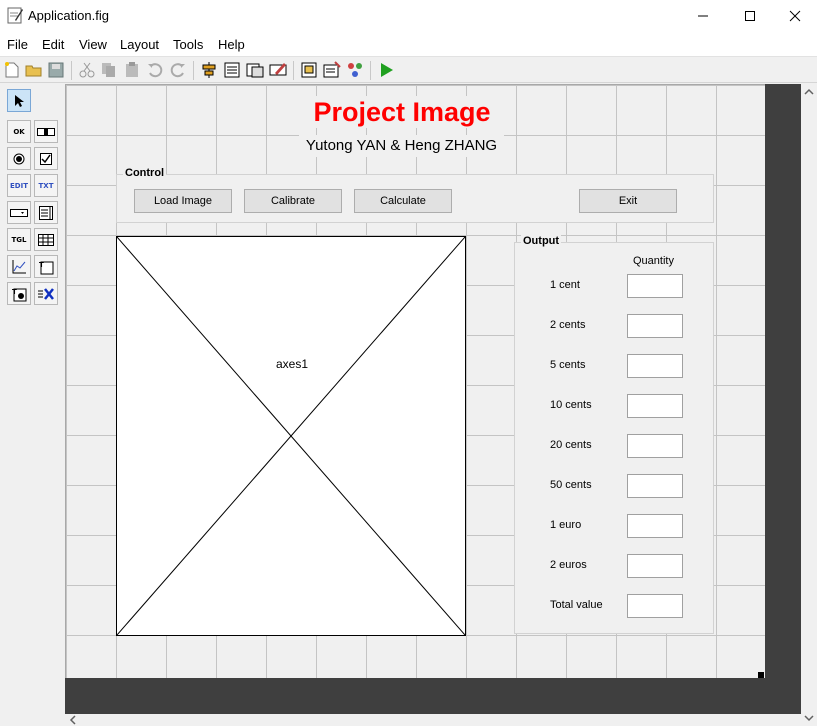  What do you see at coordinates (232, 70) in the screenshot?
I see `menu-editor-icon` at bounding box center [232, 70].